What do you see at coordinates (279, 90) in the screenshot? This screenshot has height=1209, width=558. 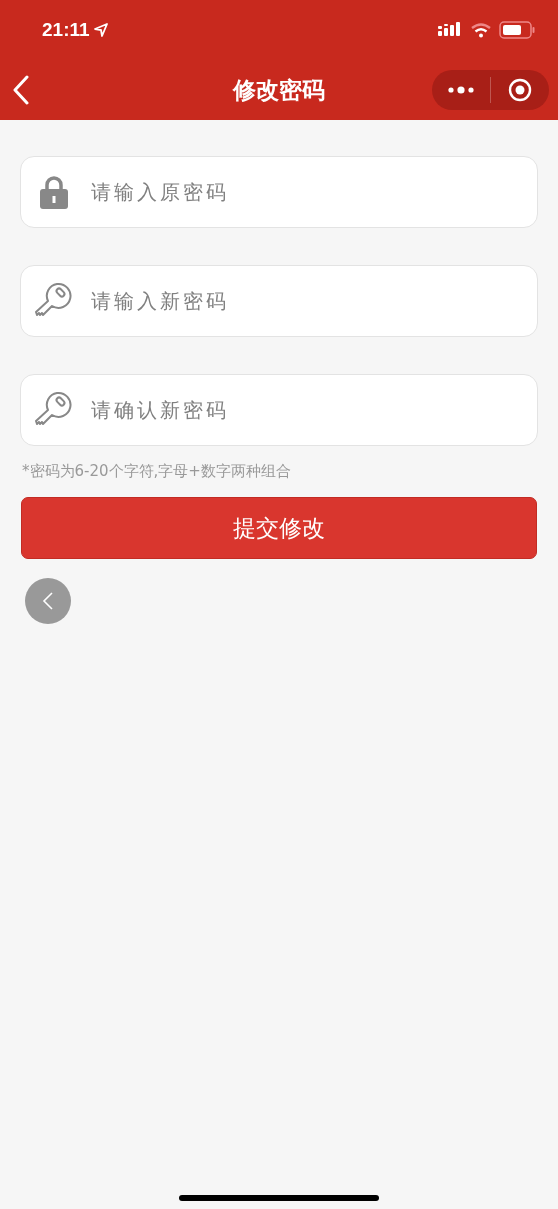 I see `page-title: 修改密码` at bounding box center [279, 90].